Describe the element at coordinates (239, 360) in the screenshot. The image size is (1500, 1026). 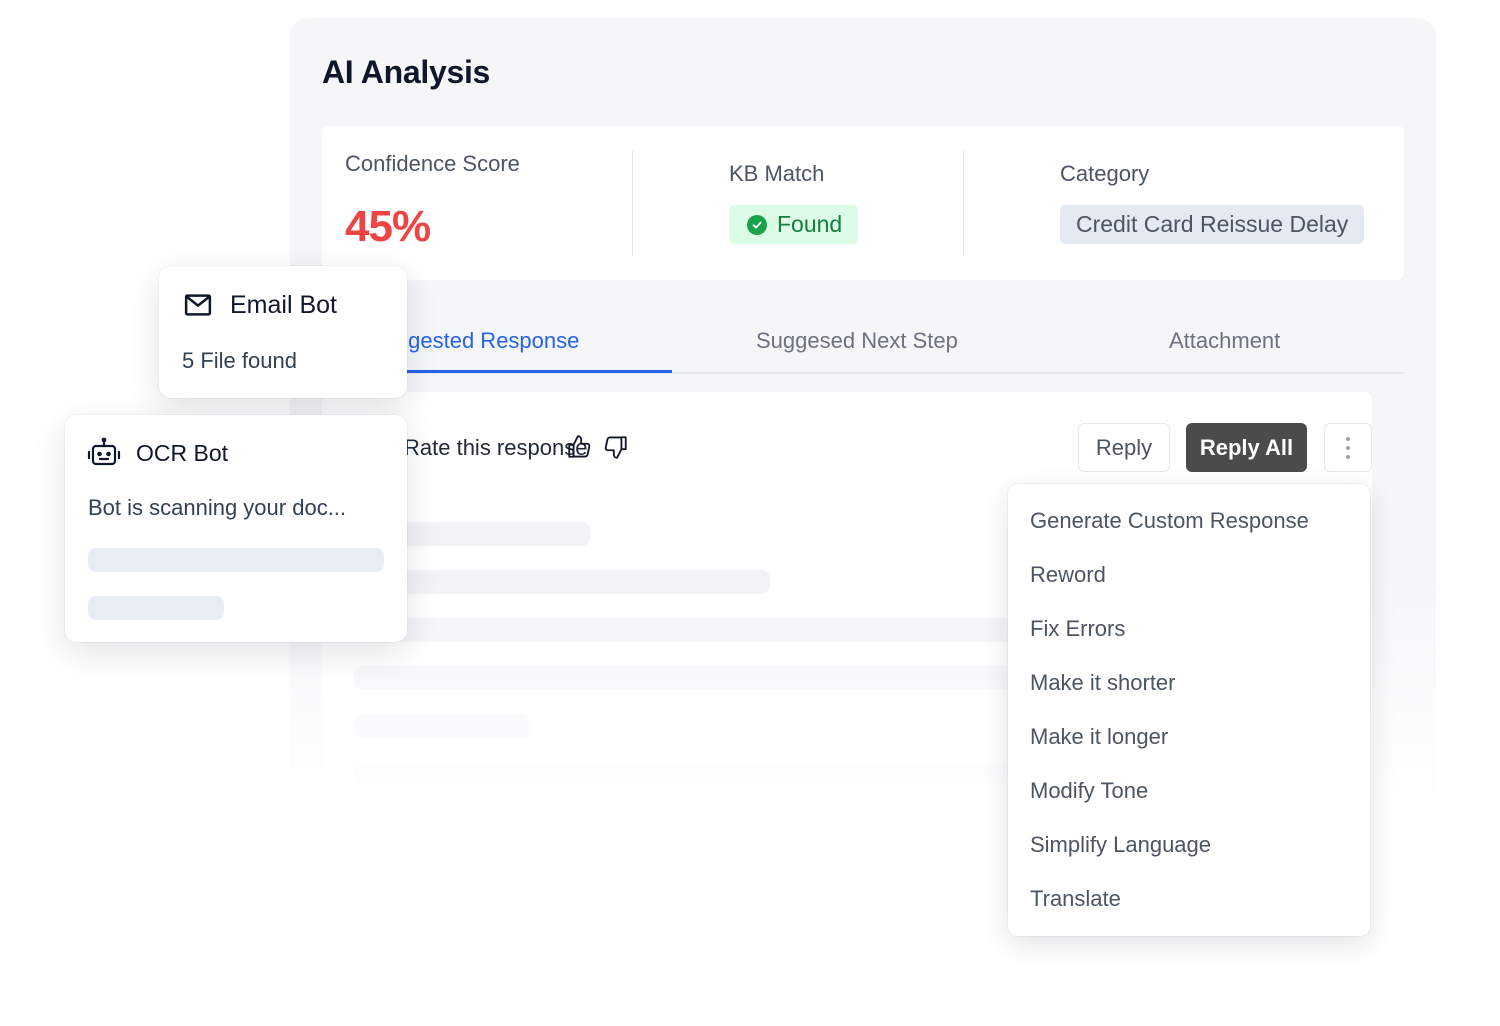
I see `email-bot-status: 5 File found` at that location.